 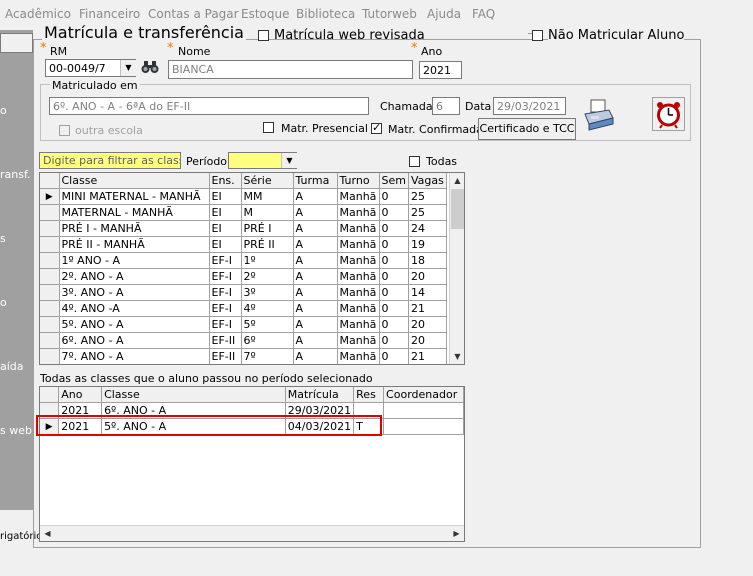 I want to click on table-cell: 25, so click(x=427, y=212).